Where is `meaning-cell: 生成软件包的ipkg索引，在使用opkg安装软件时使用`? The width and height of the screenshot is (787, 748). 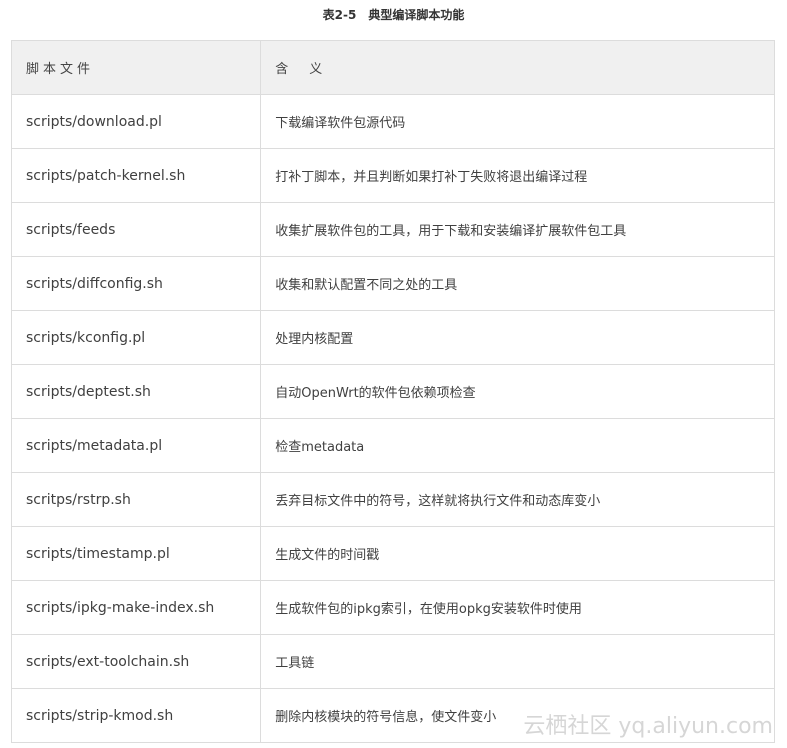
meaning-cell: 生成软件包的ipkg索引，在使用opkg安装软件时使用 is located at coordinates (517, 607).